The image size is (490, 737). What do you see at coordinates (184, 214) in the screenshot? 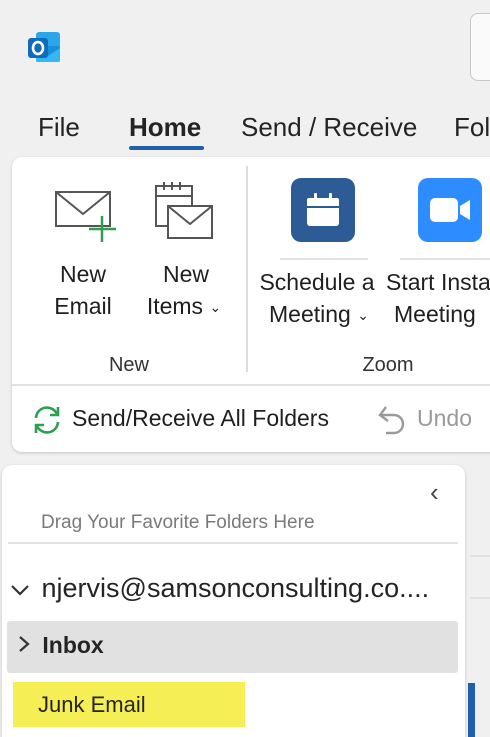
I see `calendar-envelope-icon` at bounding box center [184, 214].